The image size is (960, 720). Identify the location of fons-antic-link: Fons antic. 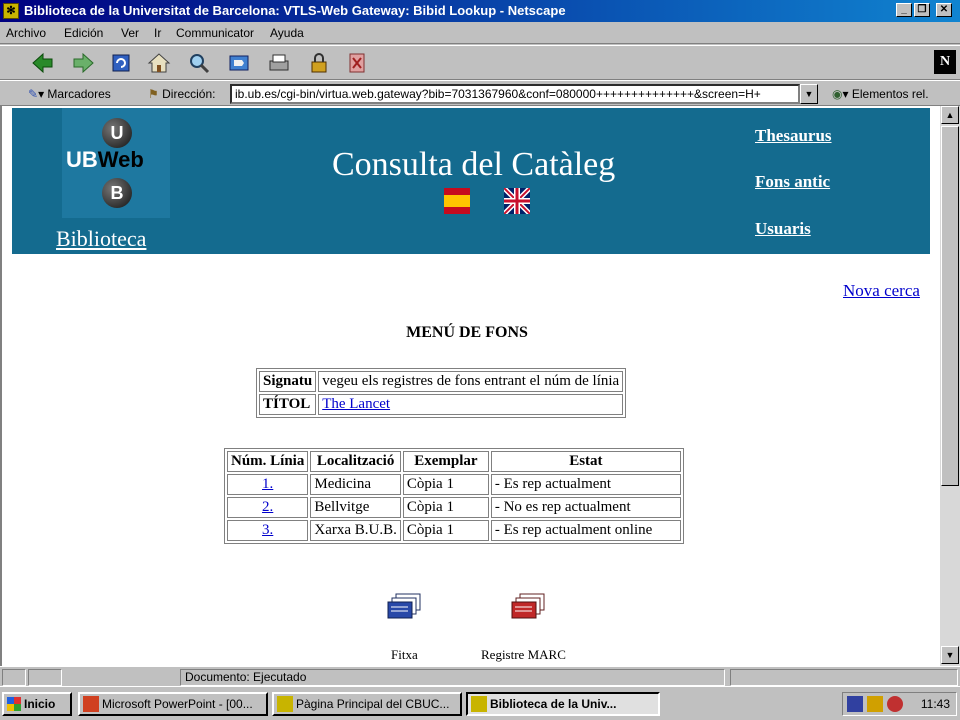
(792, 182).